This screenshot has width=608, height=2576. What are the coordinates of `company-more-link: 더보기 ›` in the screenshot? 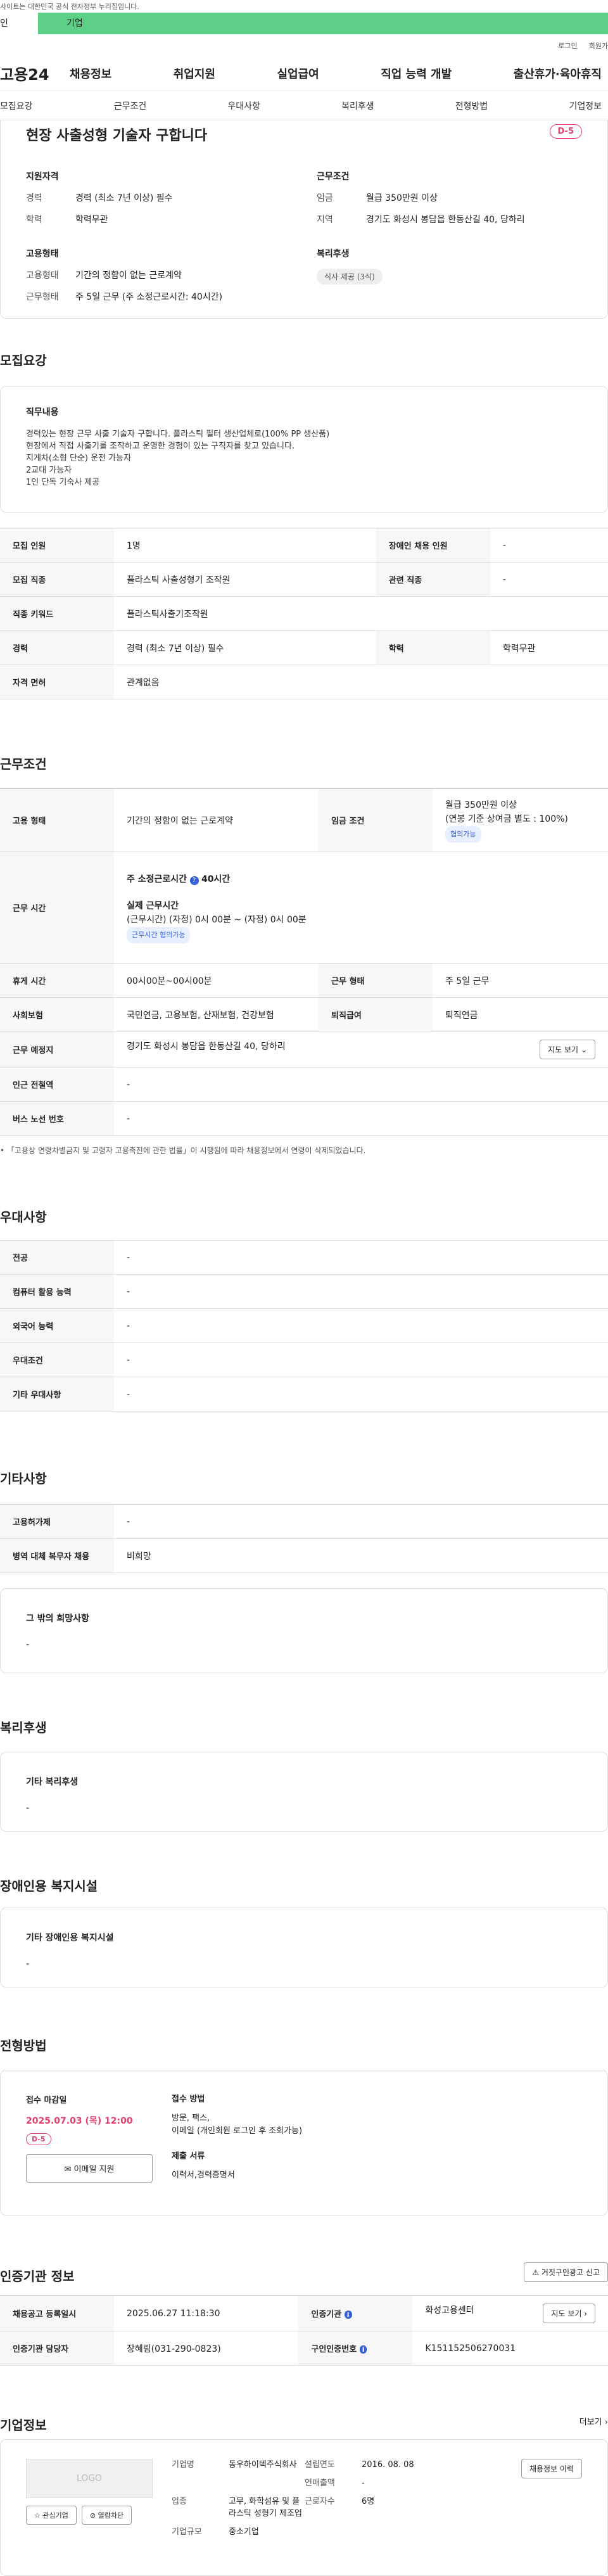 It's located at (594, 2427).